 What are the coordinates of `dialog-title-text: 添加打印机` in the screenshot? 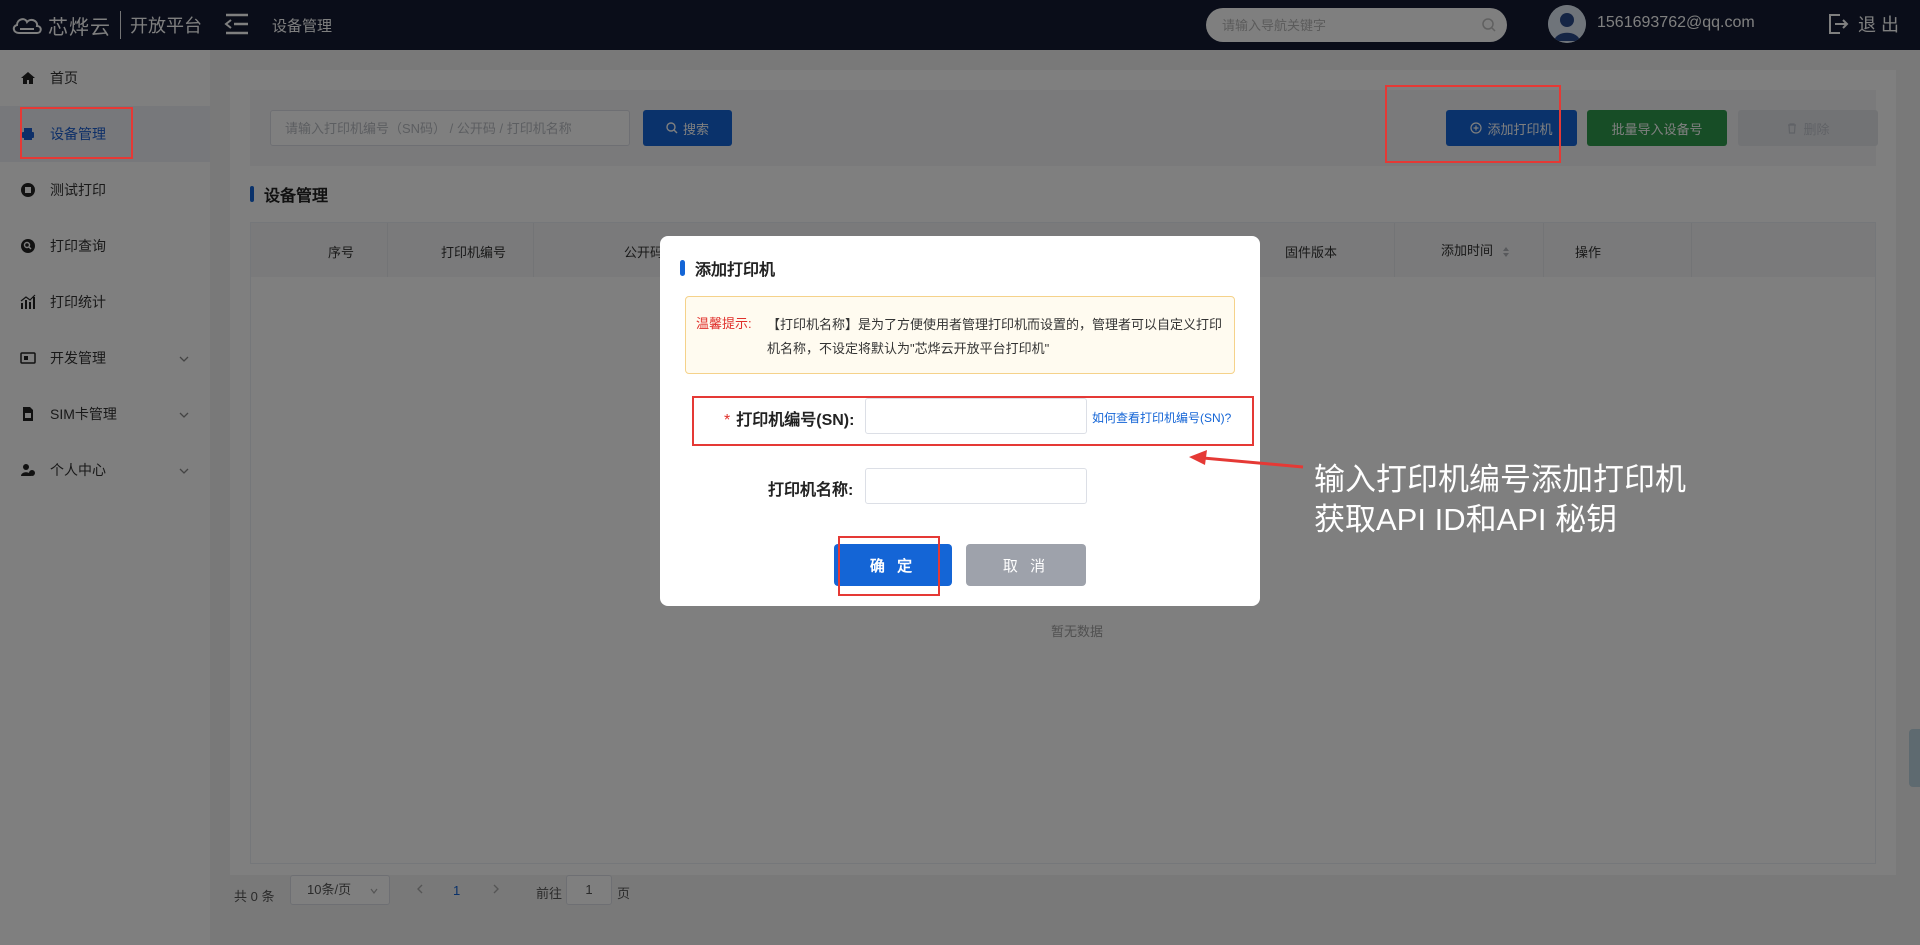 It's located at (735, 270).